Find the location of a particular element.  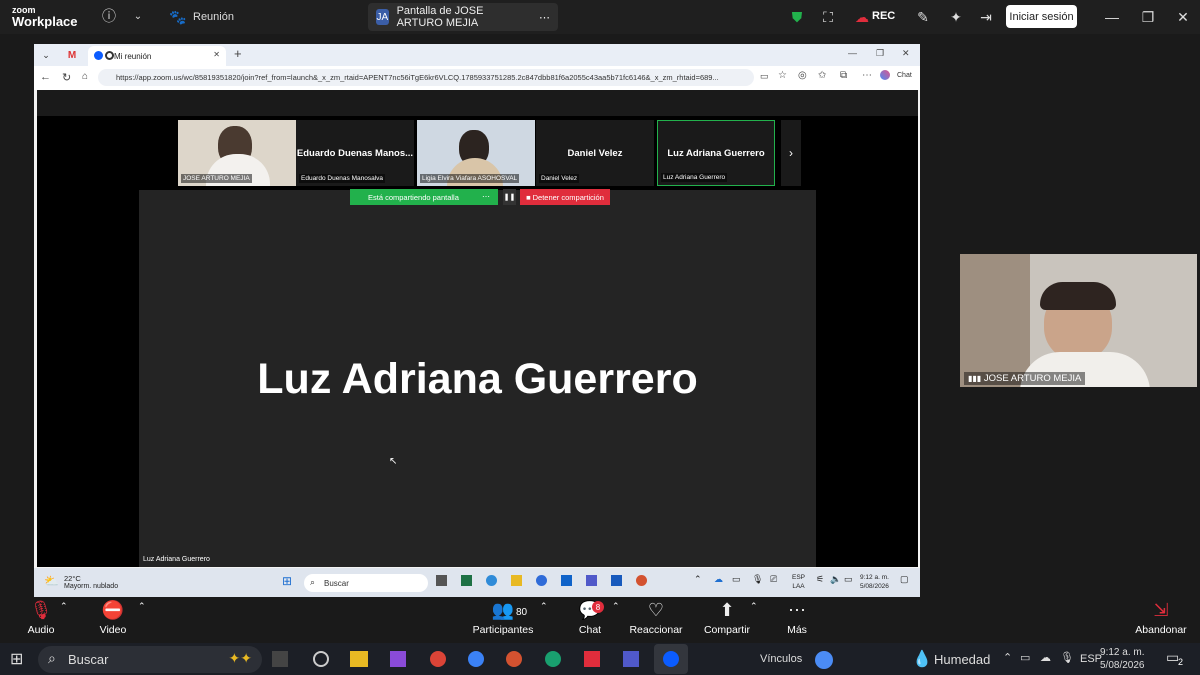

exit-icon: ⇥ is located at coordinates (986, 17).